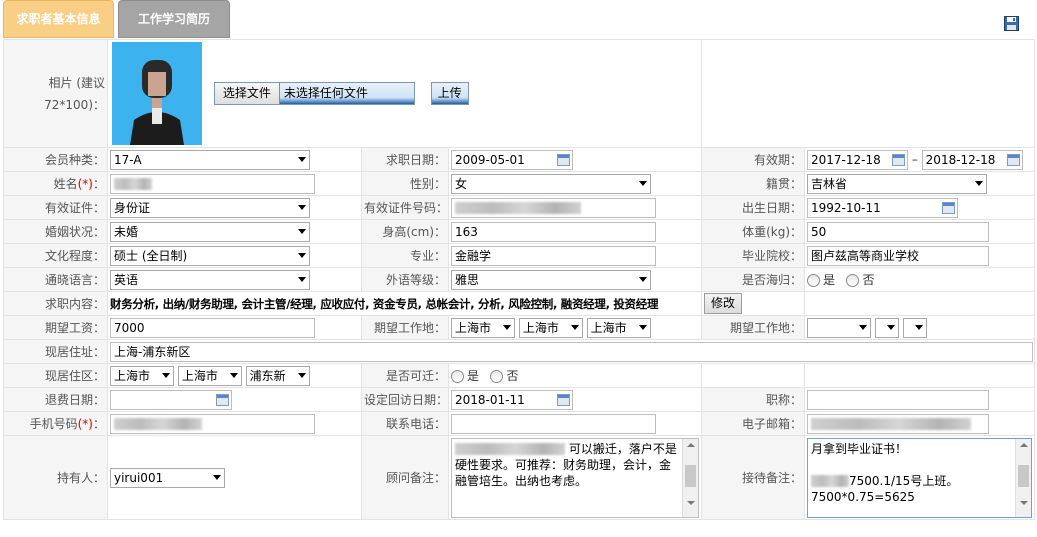  Describe the element at coordinates (212, 423) in the screenshot. I see `mobile-field` at that location.